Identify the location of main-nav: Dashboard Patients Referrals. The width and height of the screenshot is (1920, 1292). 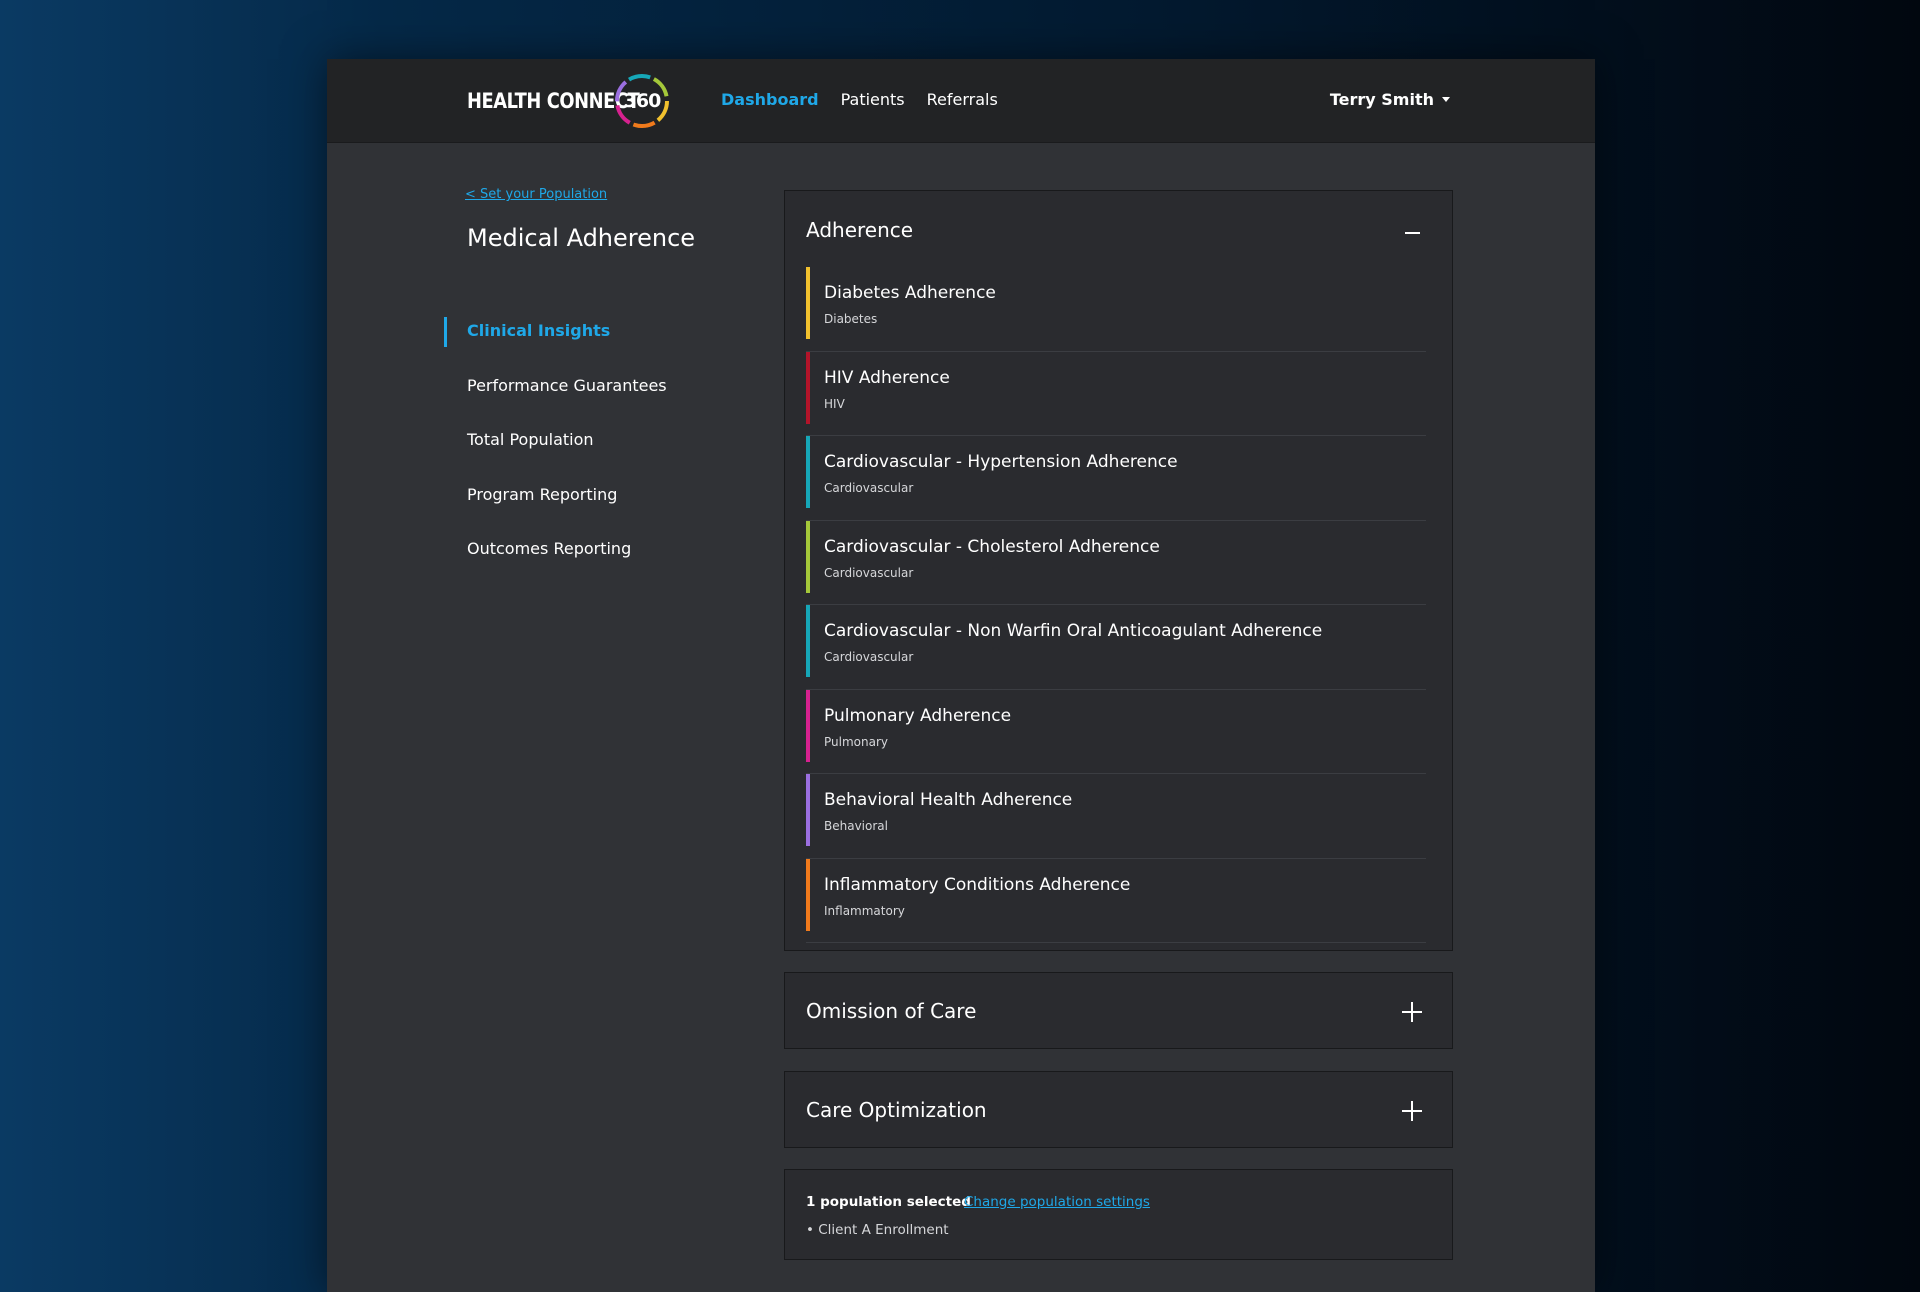
(859, 99).